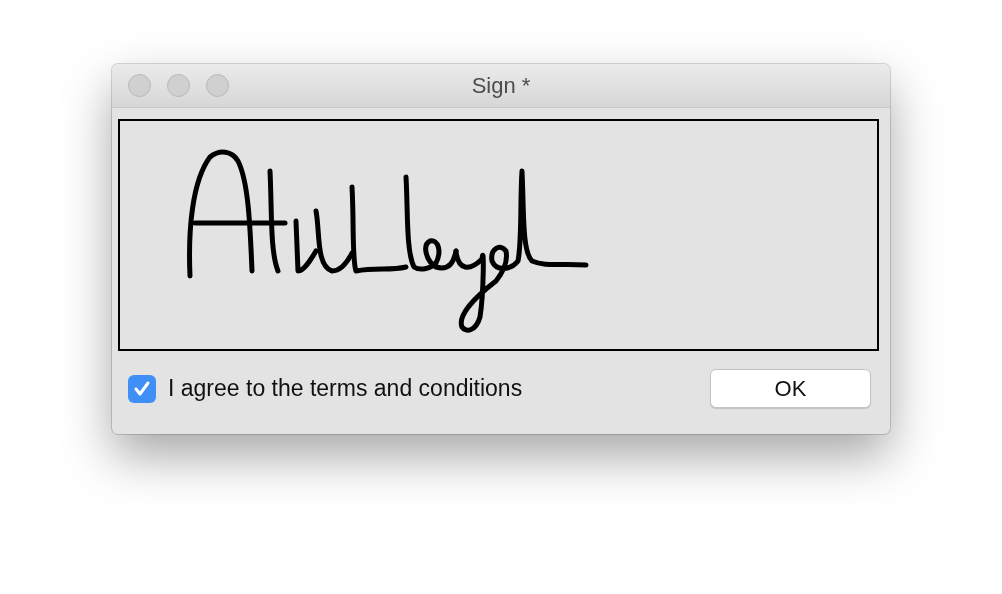  What do you see at coordinates (217, 85) in the screenshot?
I see `zoom-button` at bounding box center [217, 85].